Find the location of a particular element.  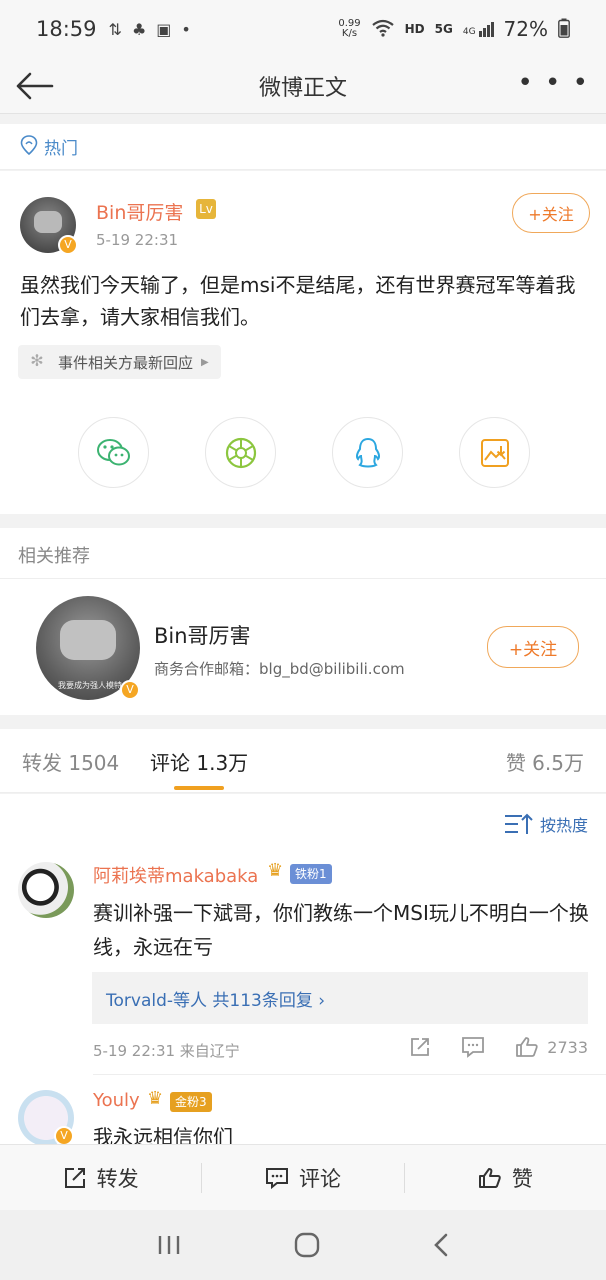

topic-tag: ✻ 事件相关方最新回应 ▶ is located at coordinates (119, 362).